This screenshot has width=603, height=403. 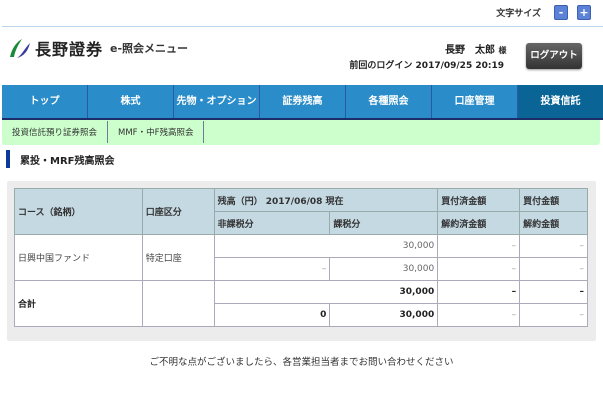 I want to click on logo-mark-icon, so click(x=20, y=48).